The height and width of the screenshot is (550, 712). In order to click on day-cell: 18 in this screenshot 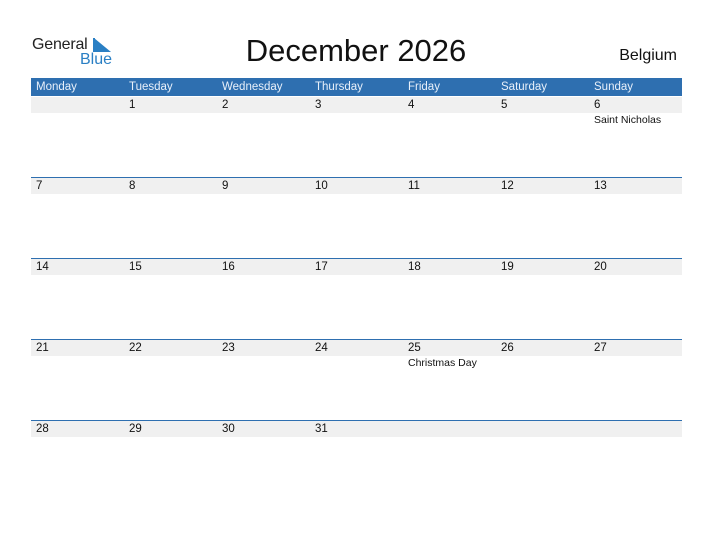, I will do `click(449, 299)`.